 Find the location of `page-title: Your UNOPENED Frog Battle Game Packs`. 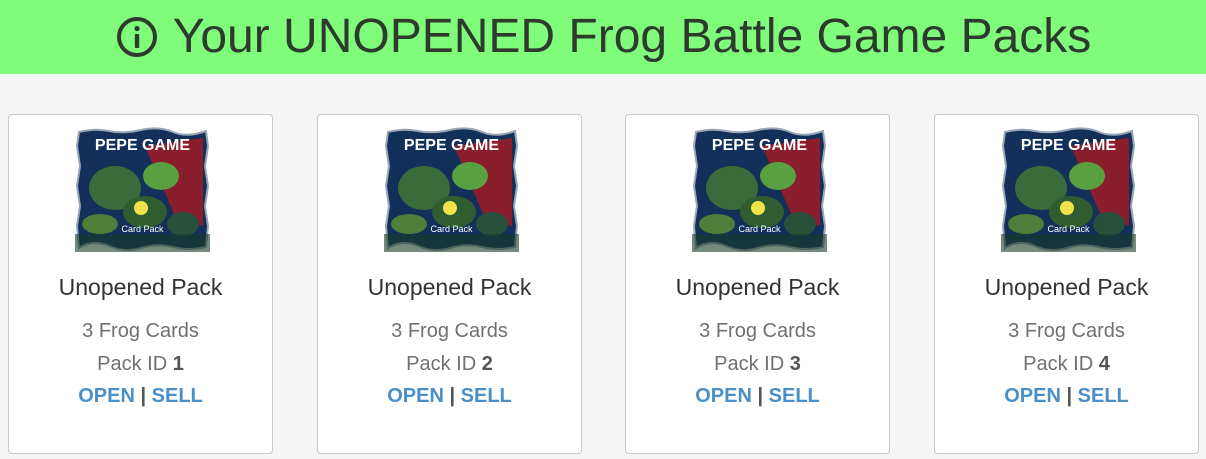

page-title: Your UNOPENED Frog Battle Game Packs is located at coordinates (632, 36).